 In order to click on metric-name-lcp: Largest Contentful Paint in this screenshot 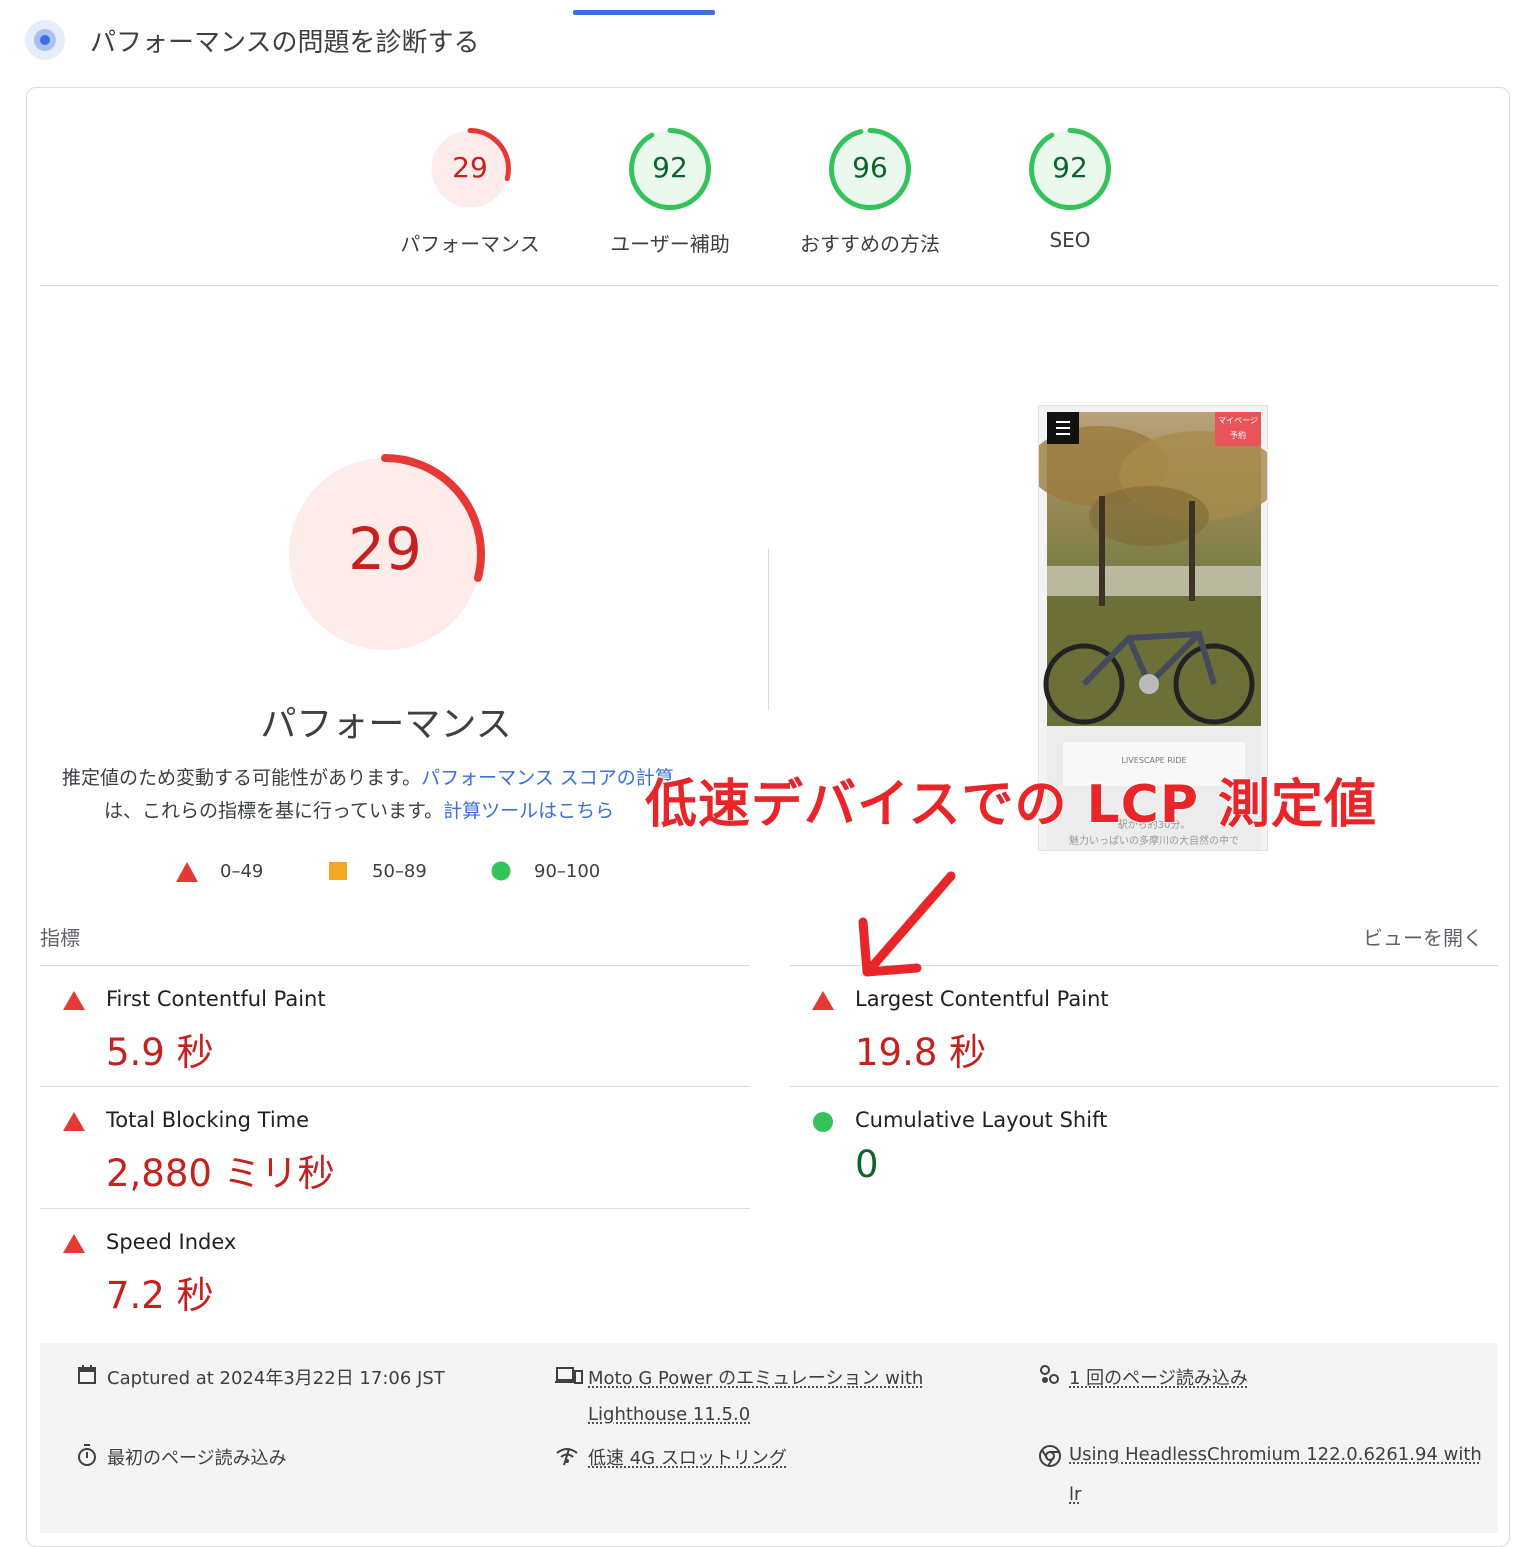, I will do `click(982, 999)`.